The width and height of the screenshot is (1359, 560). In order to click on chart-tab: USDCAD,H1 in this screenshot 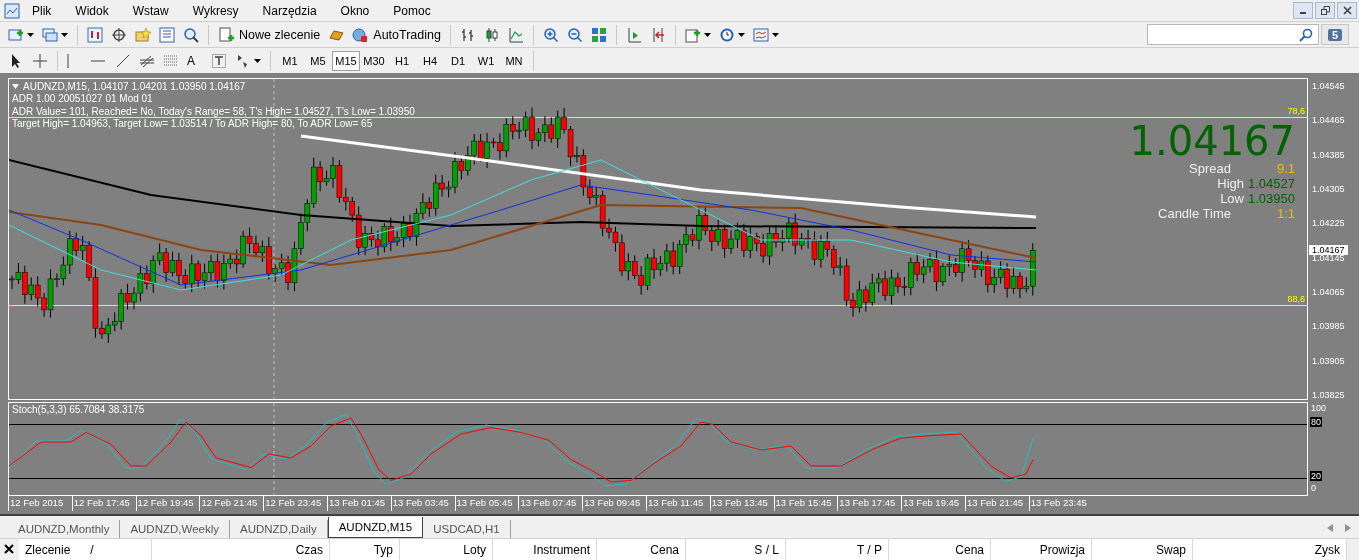, I will do `click(467, 529)`.